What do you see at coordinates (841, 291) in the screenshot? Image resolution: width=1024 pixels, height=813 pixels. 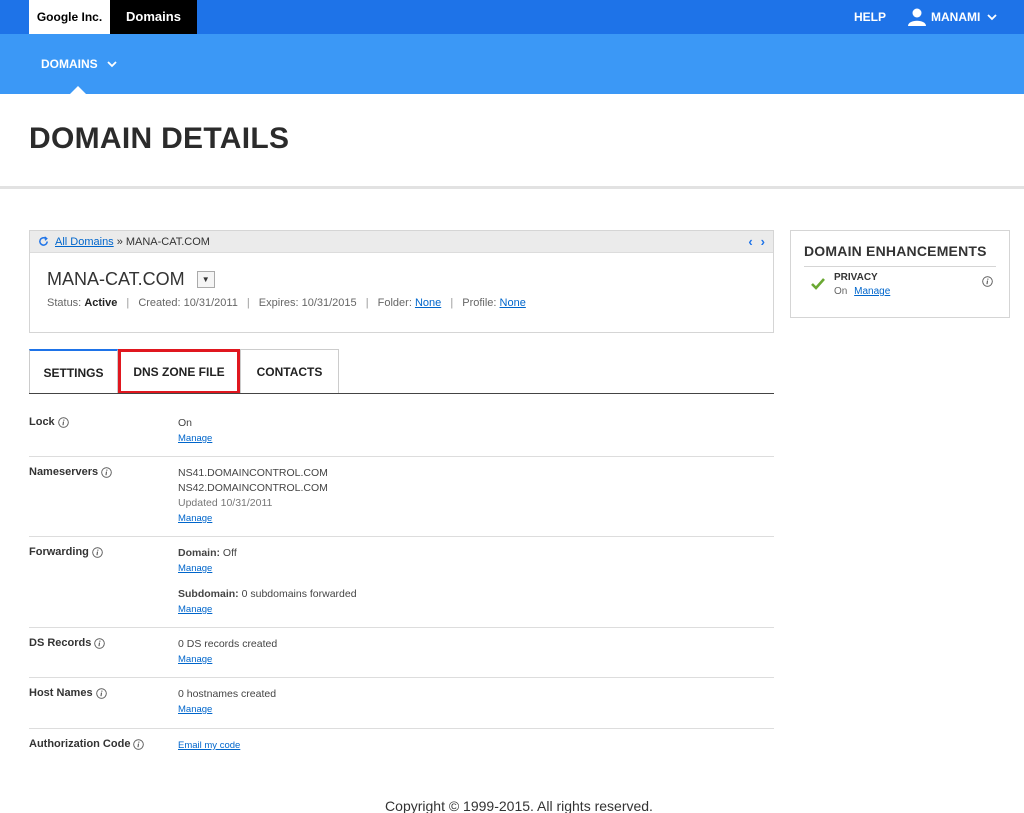 I see `enhancement-state-value: On` at bounding box center [841, 291].